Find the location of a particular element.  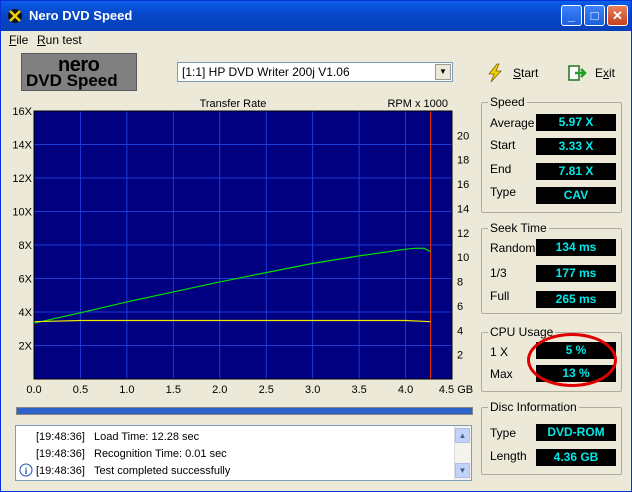

x-tick-label: 2.0 is located at coordinates (219, 390).